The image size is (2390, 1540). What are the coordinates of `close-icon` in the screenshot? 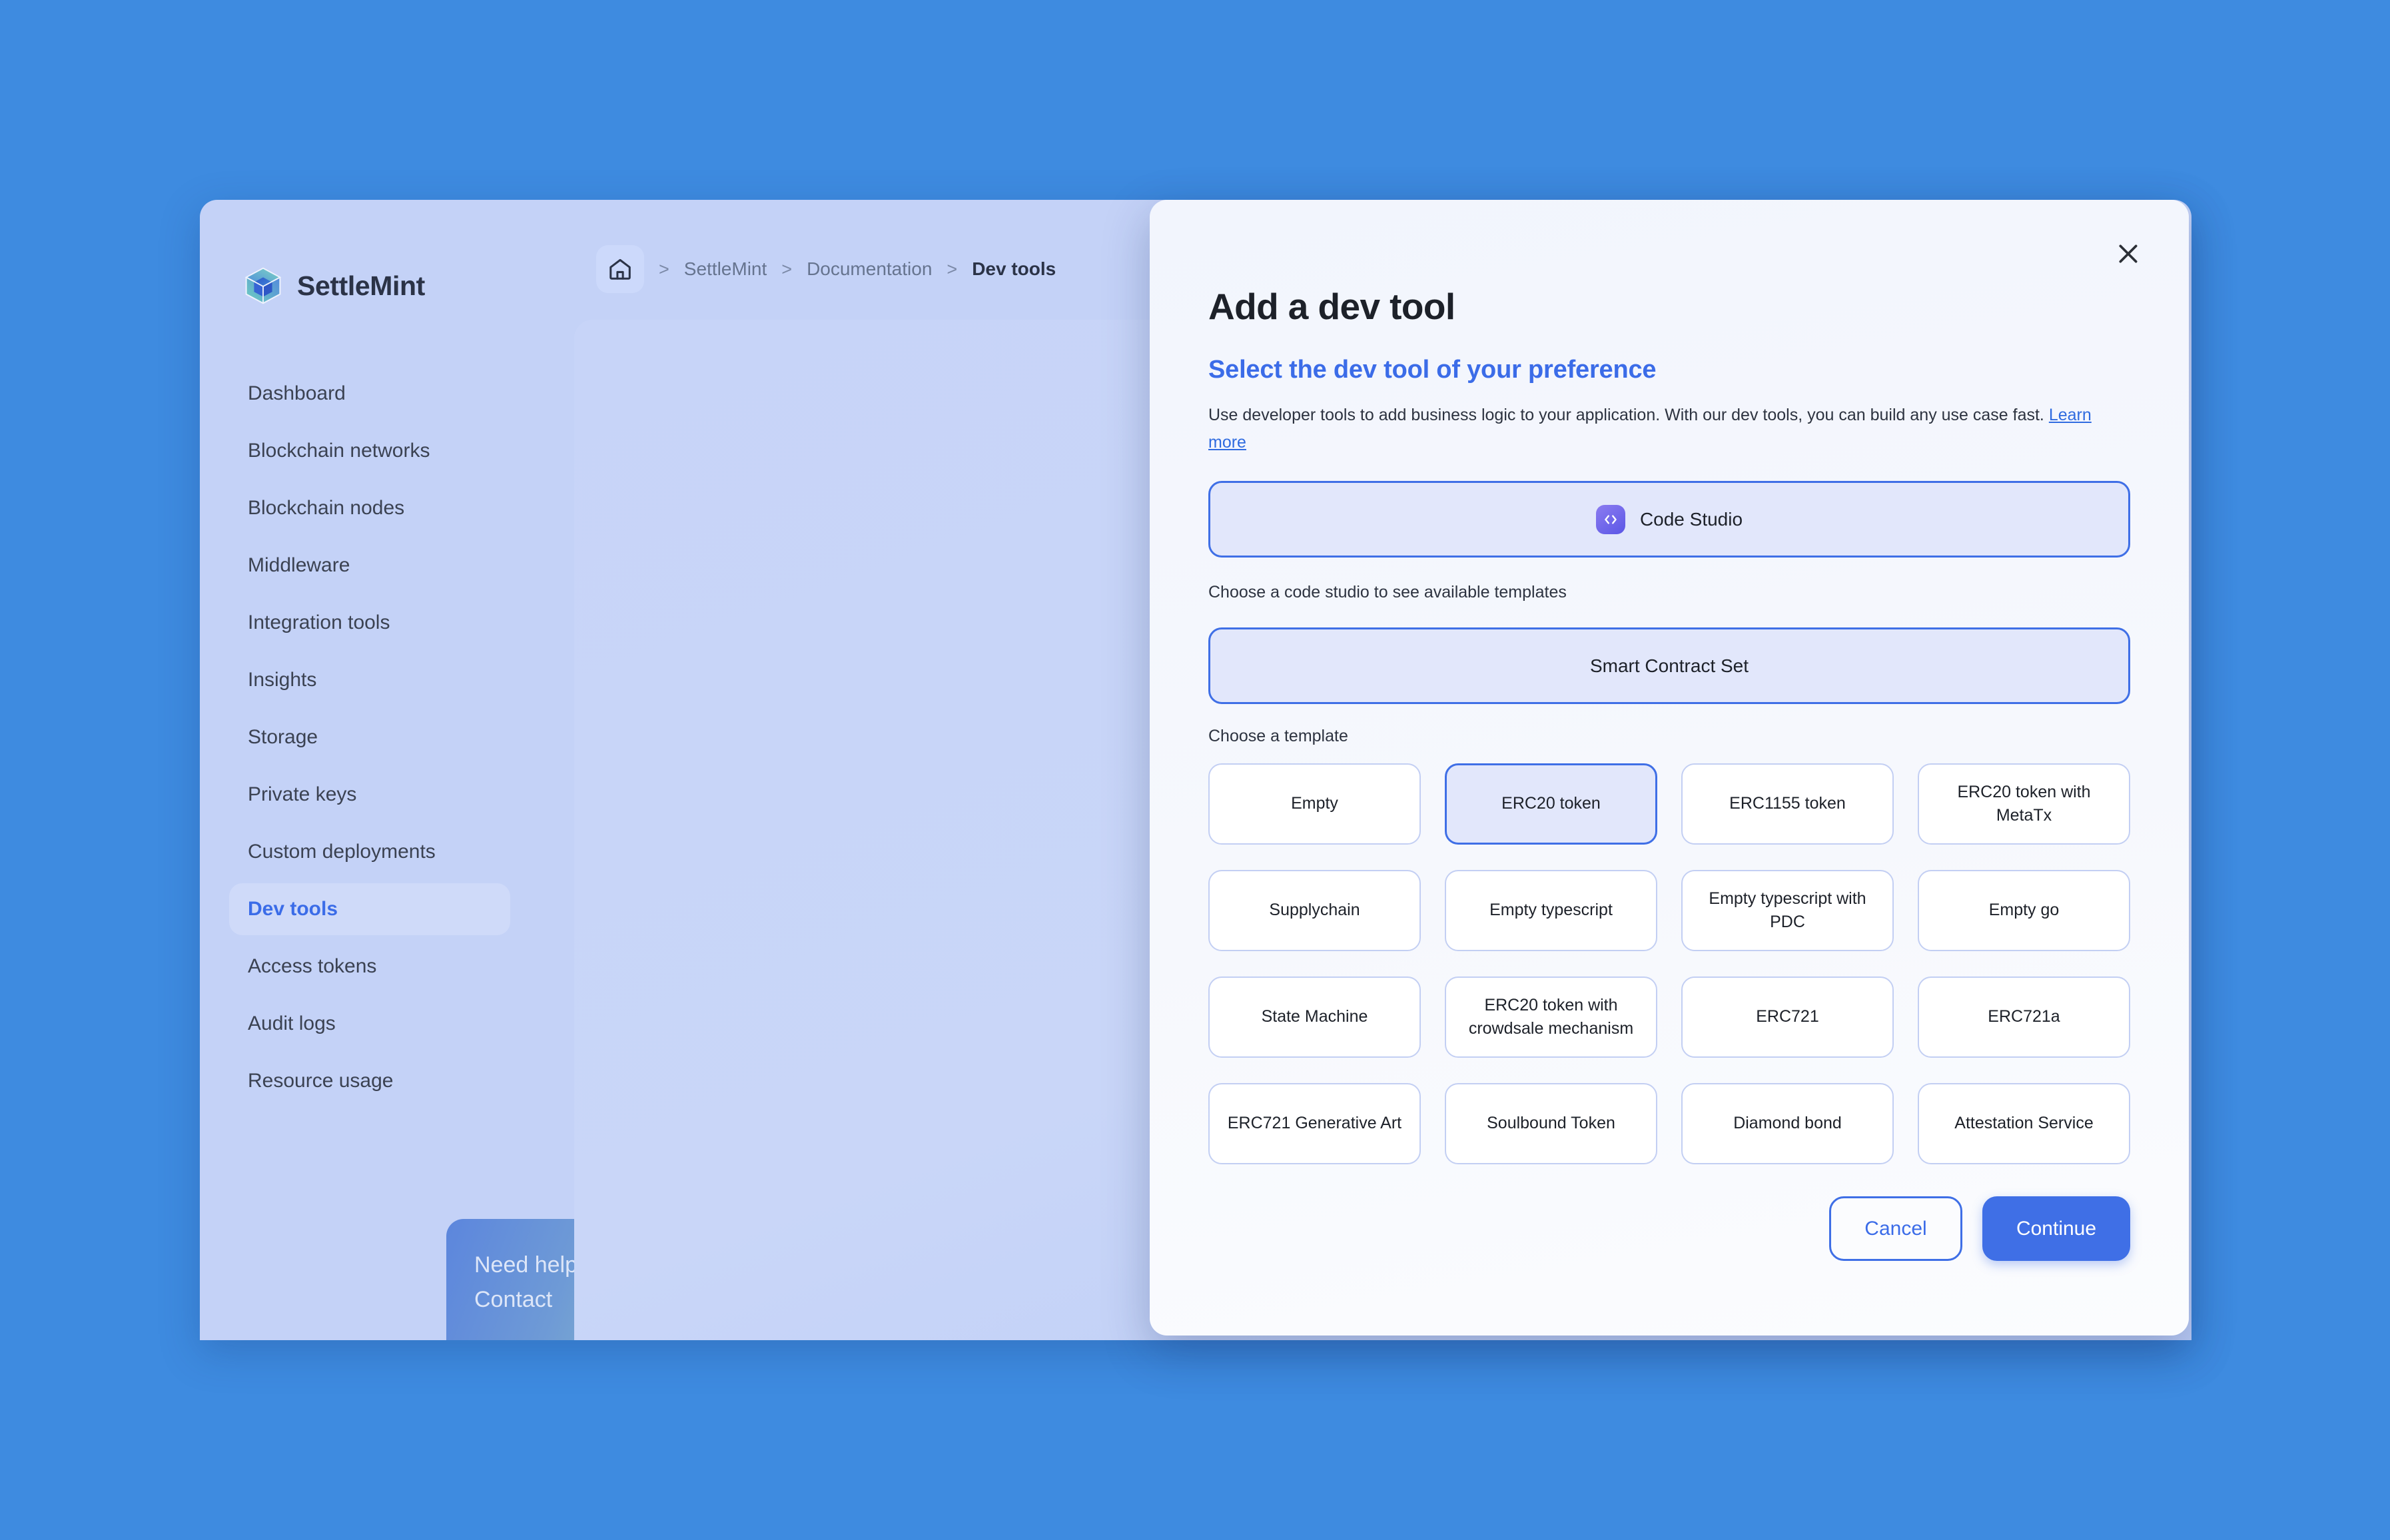 It's located at (2128, 253).